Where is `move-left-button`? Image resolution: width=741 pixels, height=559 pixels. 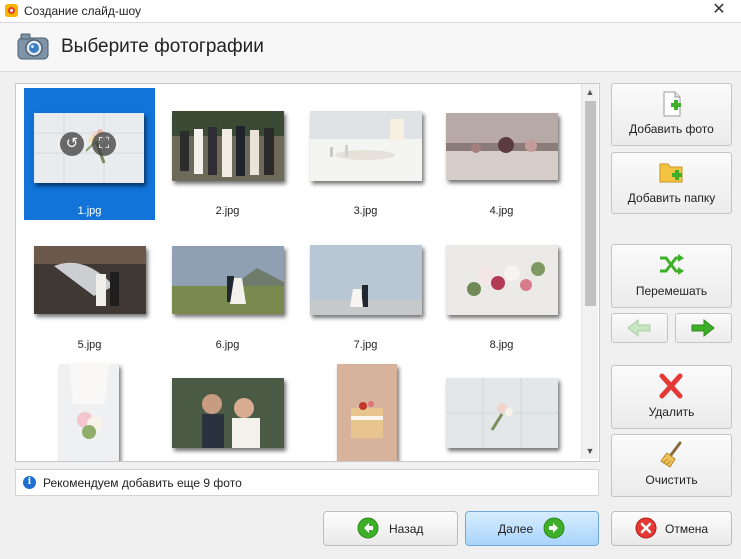
move-left-button is located at coordinates (639, 328).